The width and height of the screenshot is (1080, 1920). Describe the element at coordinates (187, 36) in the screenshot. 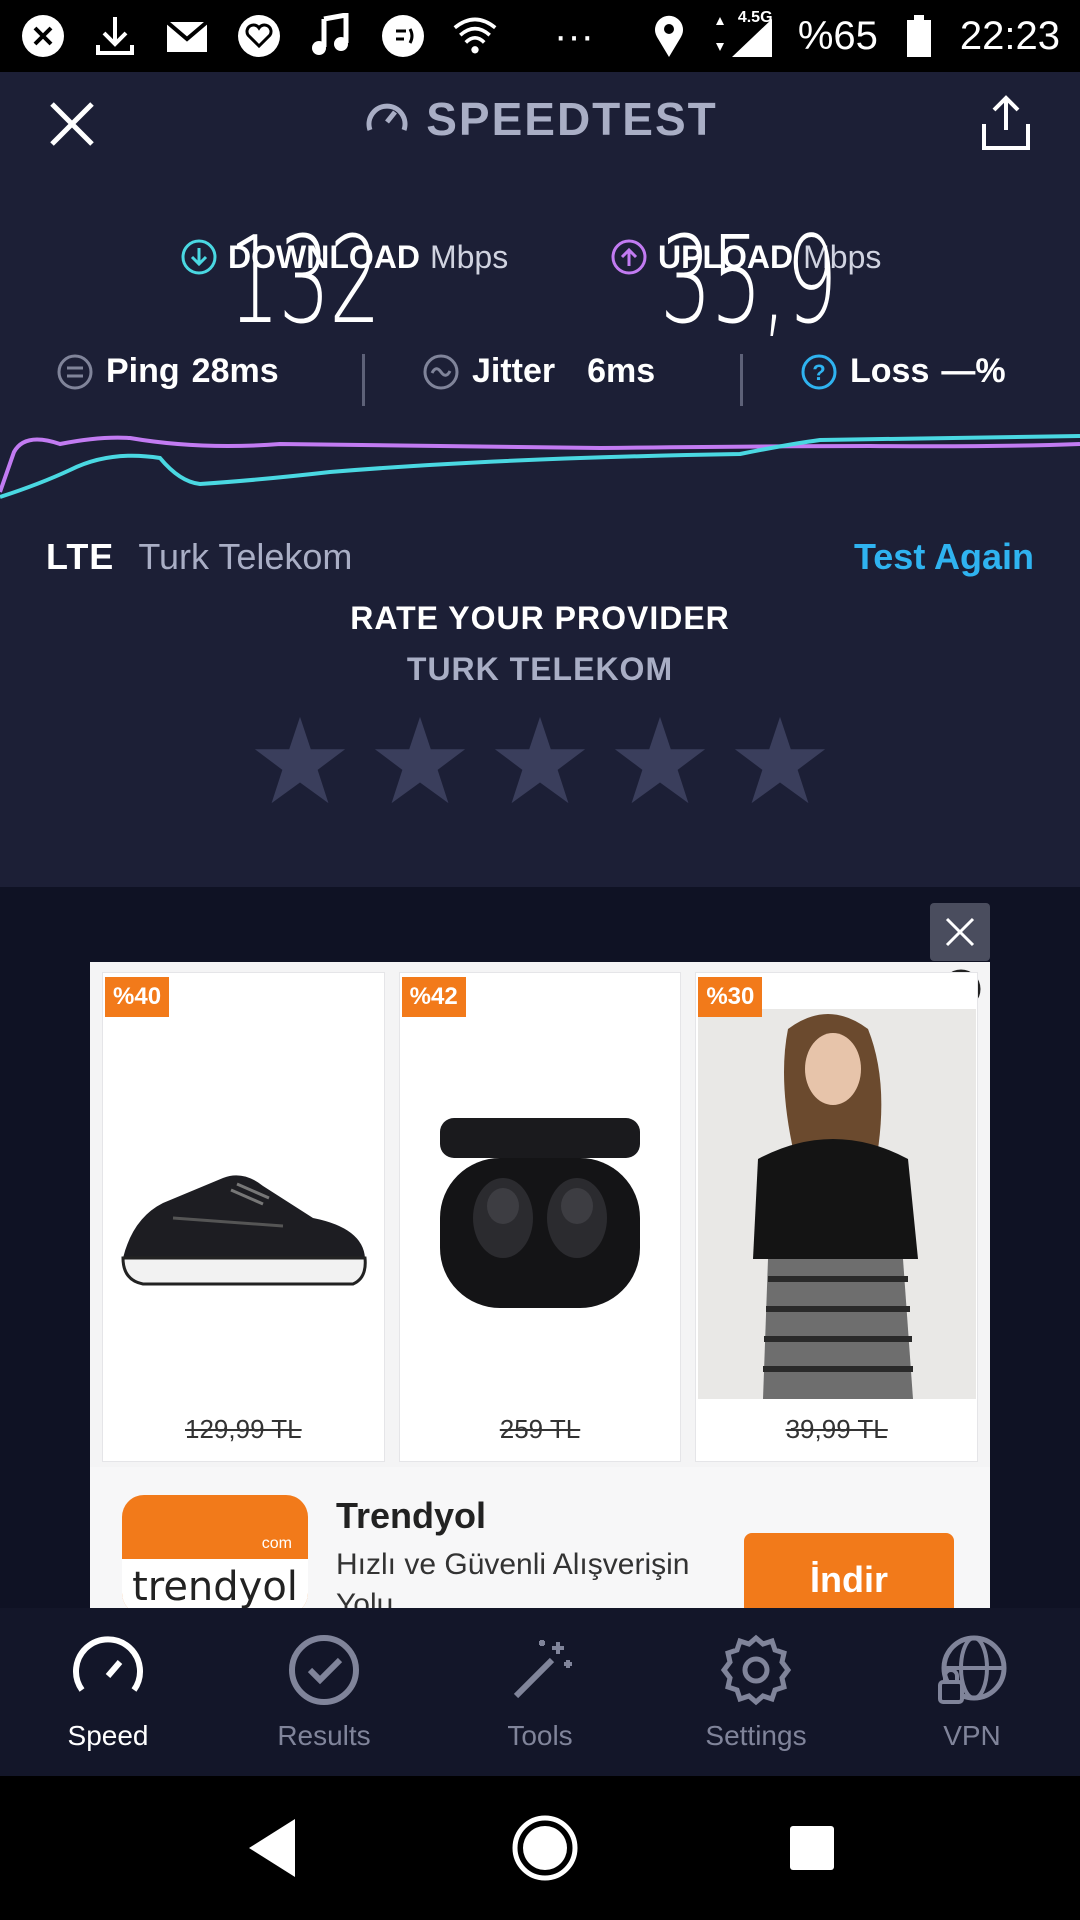

I see `mail-icon` at that location.